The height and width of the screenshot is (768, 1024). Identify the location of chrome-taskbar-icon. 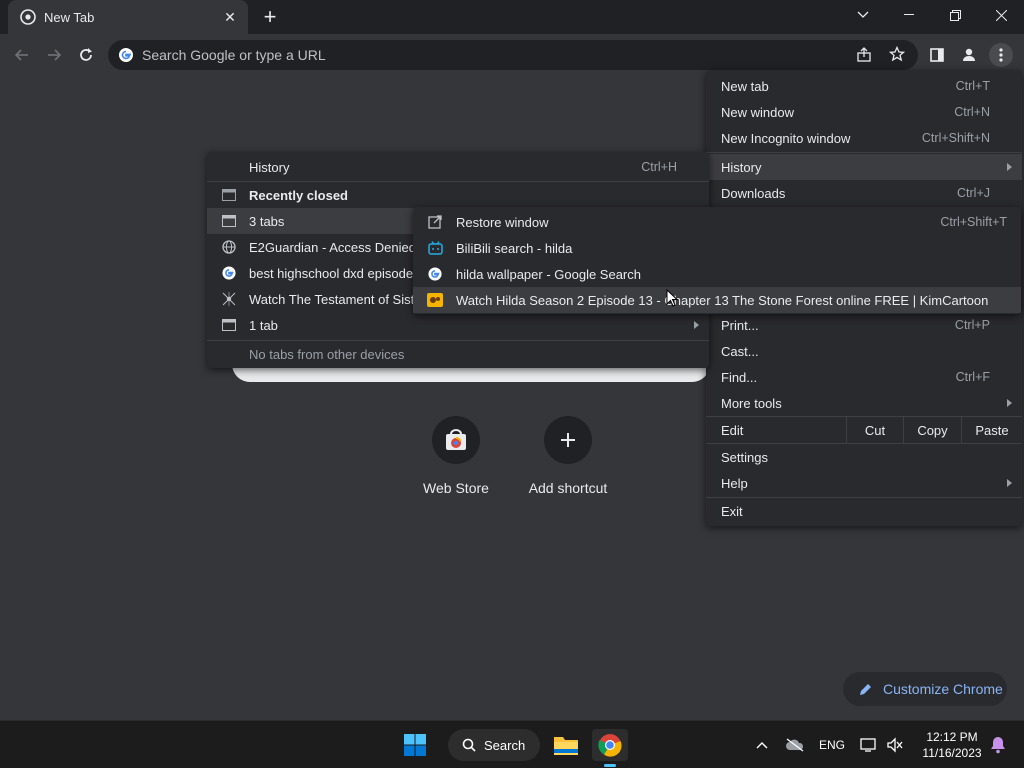
(610, 748).